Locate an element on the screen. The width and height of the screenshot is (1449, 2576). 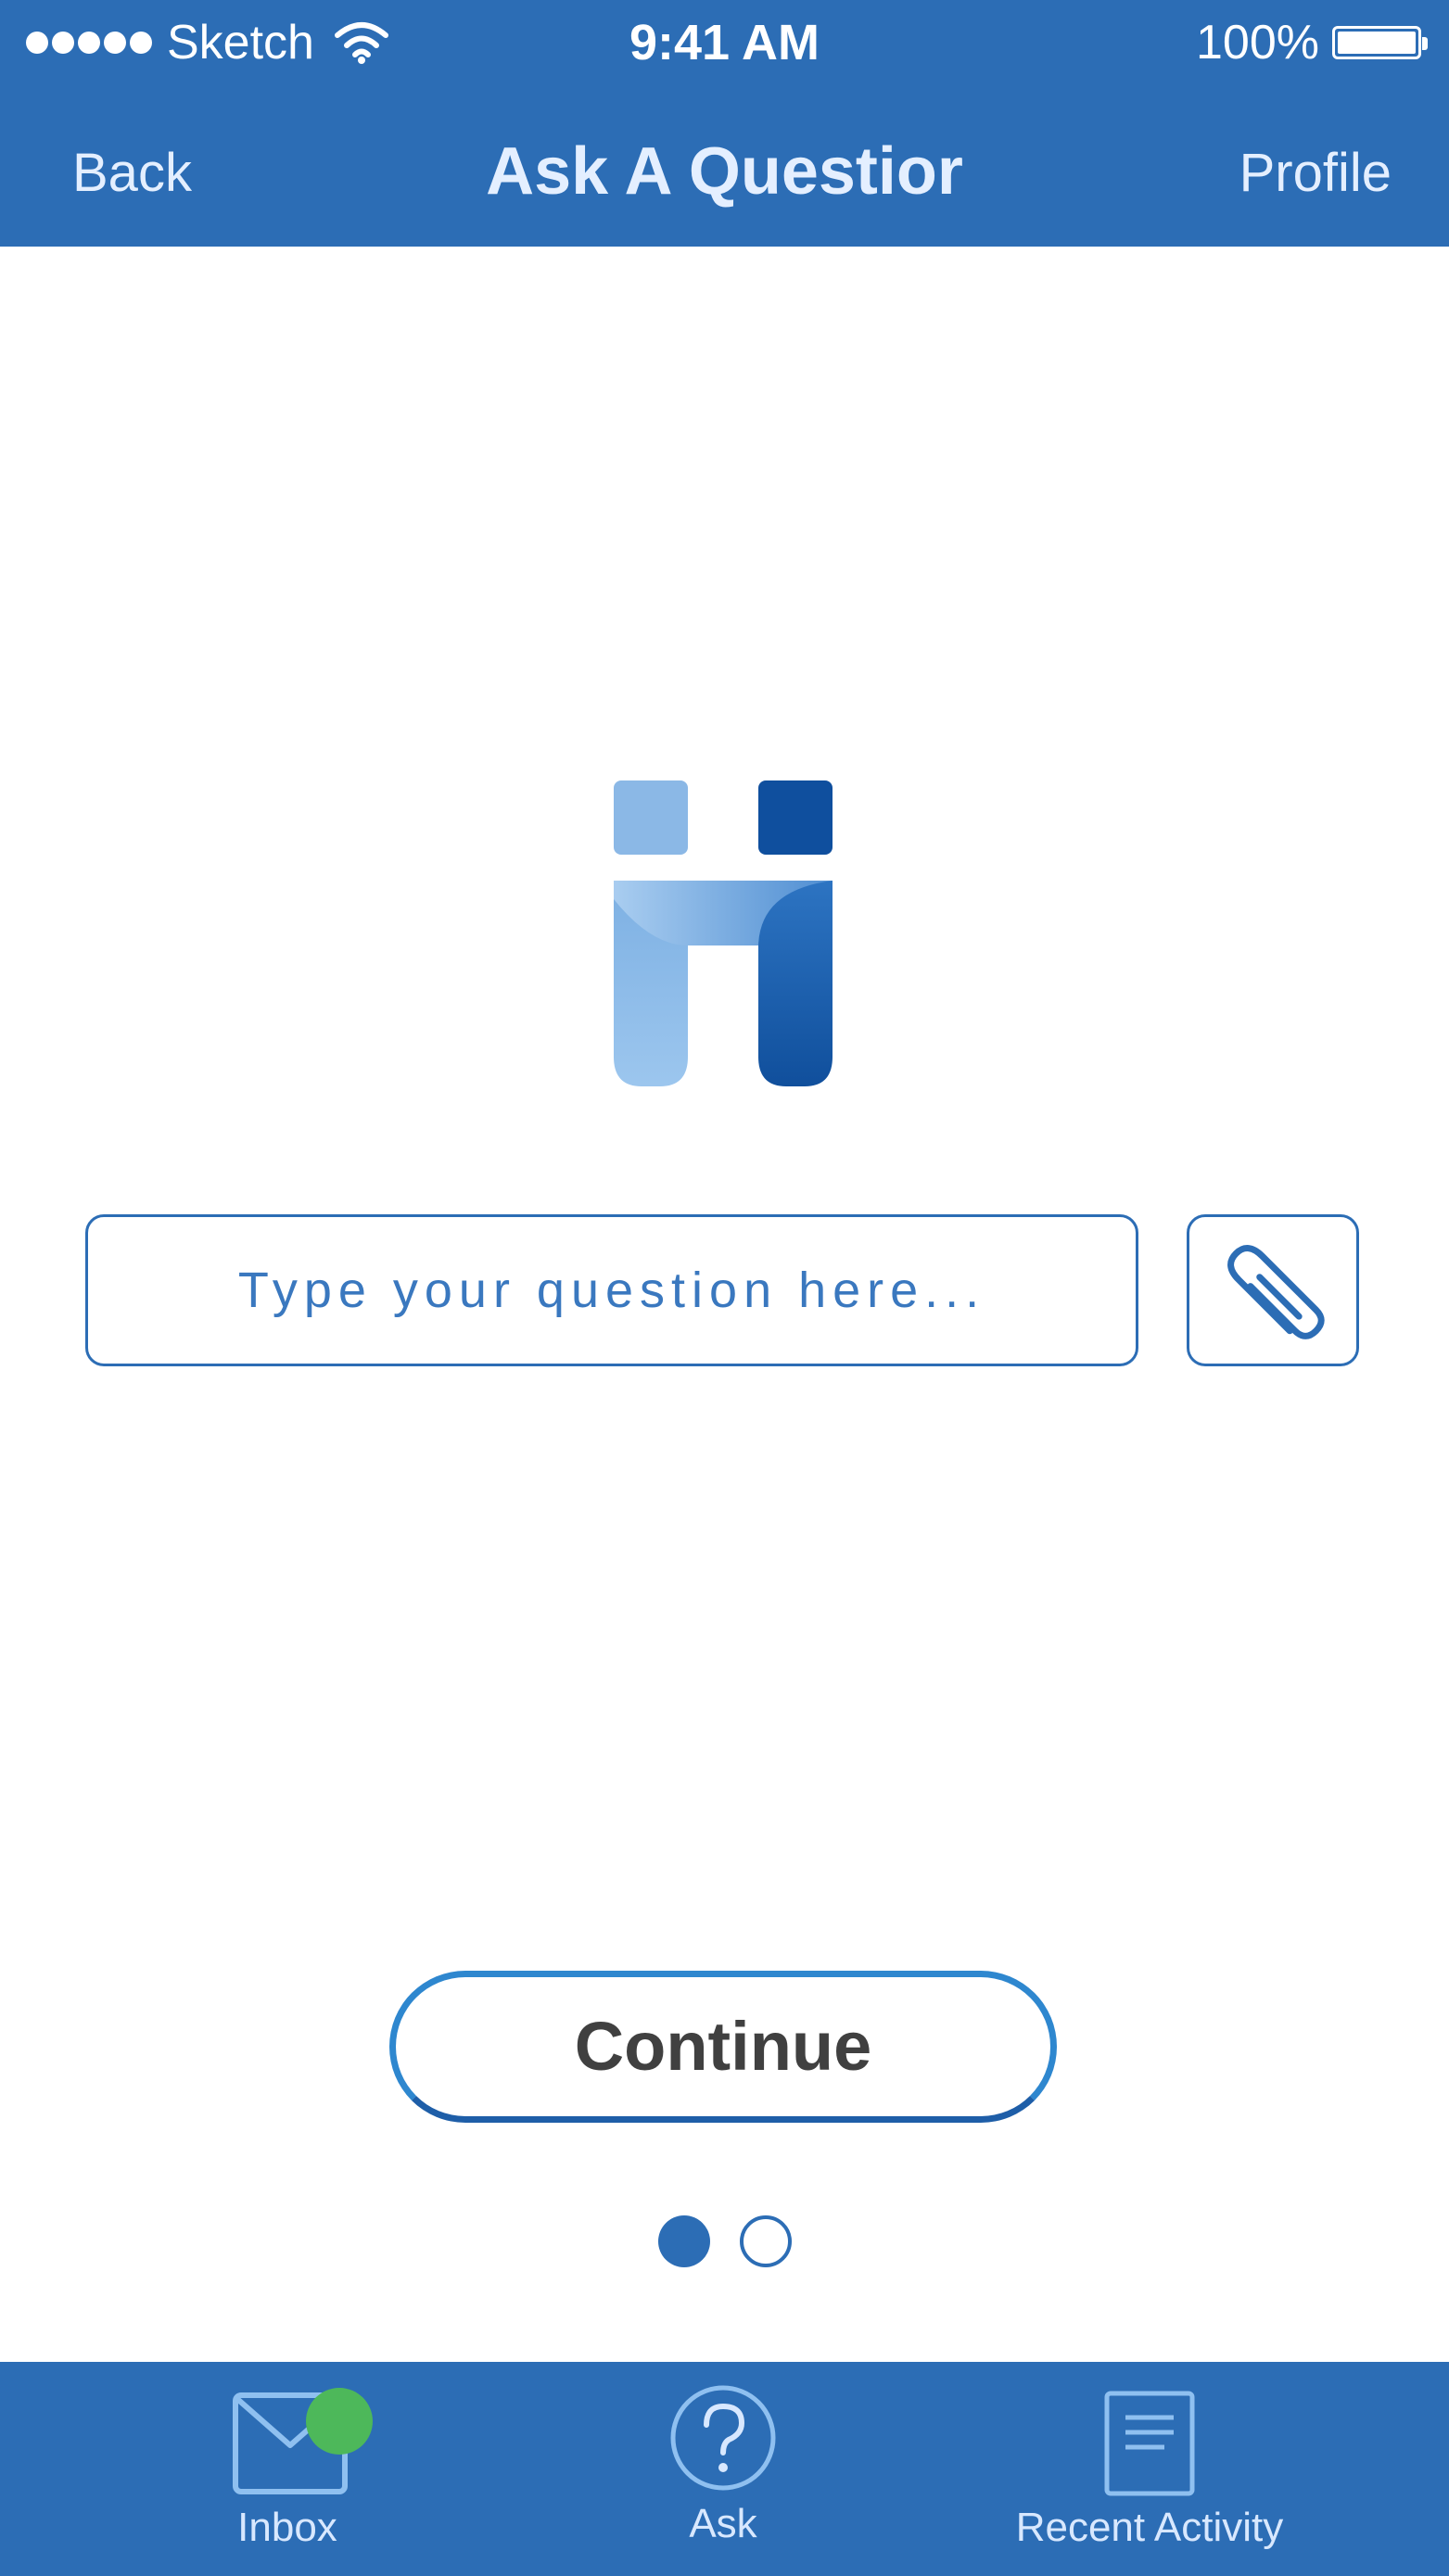
tab-ask: Ask is located at coordinates (723, 2469).